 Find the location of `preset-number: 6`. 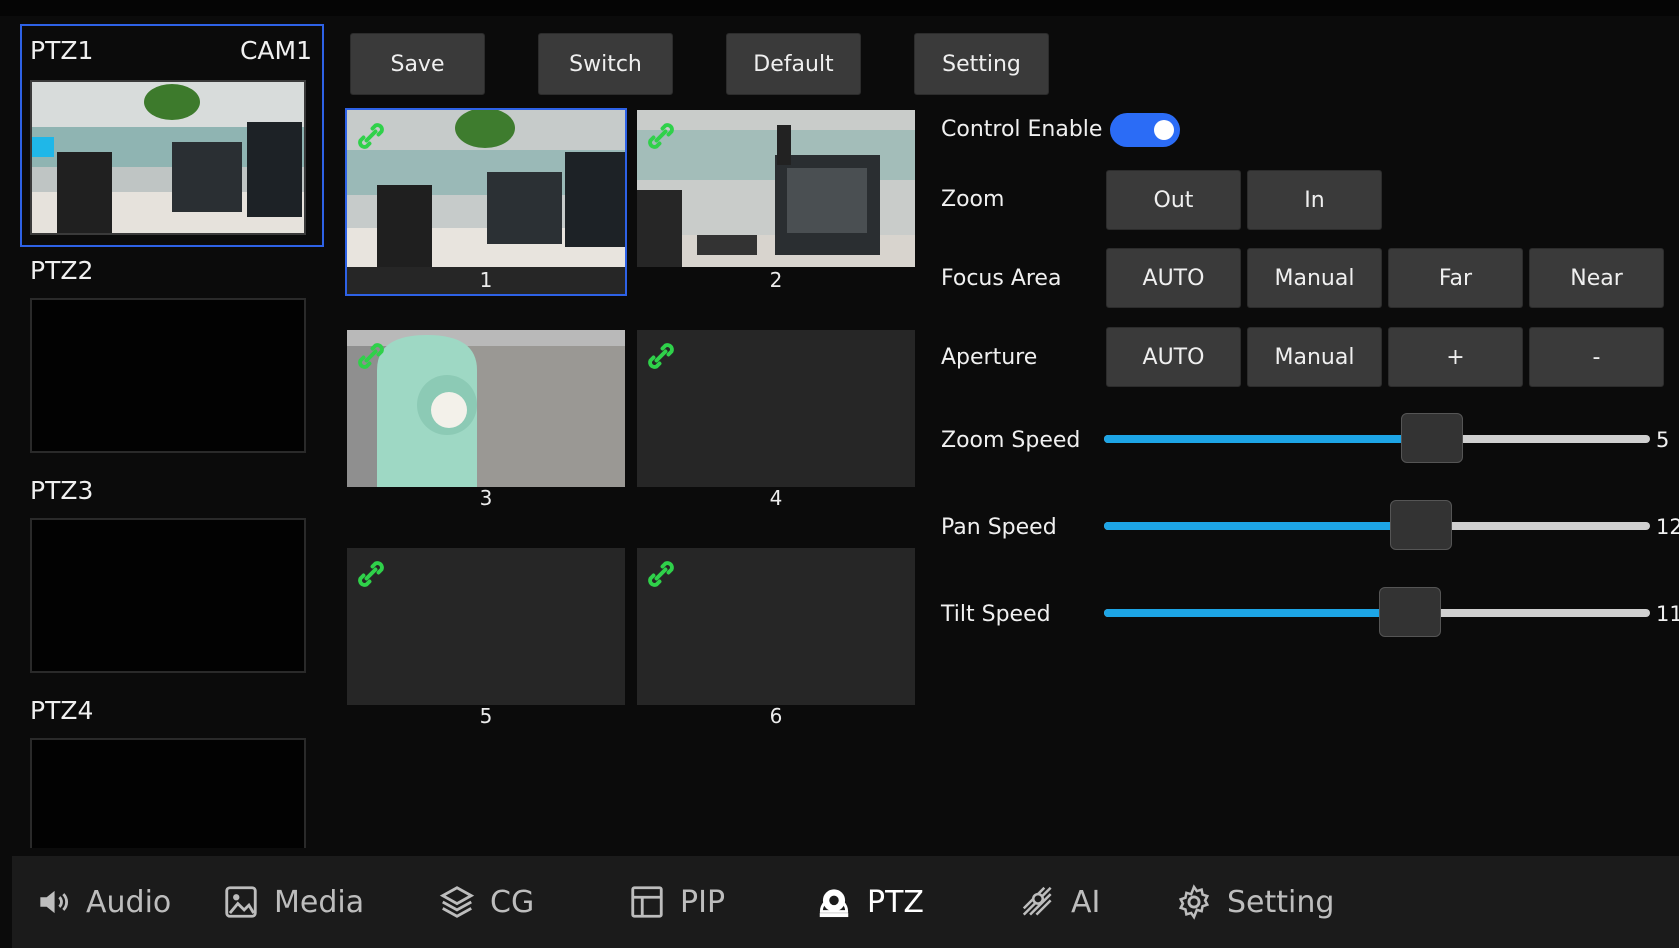

preset-number: 6 is located at coordinates (776, 716).